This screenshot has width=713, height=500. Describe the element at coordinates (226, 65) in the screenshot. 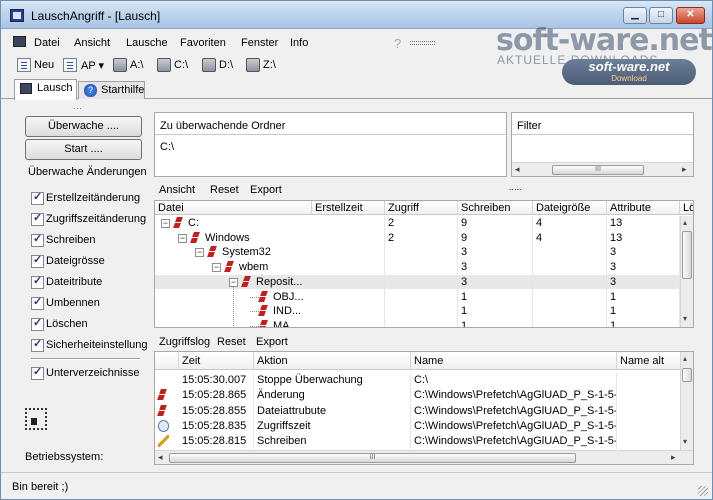

I see `drive-d-button: D:\` at that location.